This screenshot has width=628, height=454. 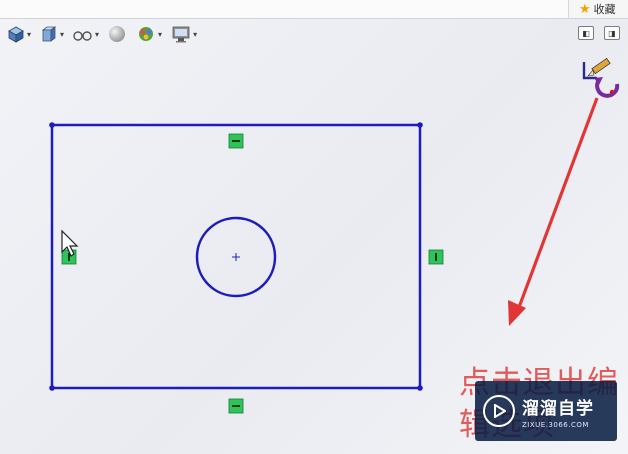 I want to click on play-icon, so click(x=500, y=411).